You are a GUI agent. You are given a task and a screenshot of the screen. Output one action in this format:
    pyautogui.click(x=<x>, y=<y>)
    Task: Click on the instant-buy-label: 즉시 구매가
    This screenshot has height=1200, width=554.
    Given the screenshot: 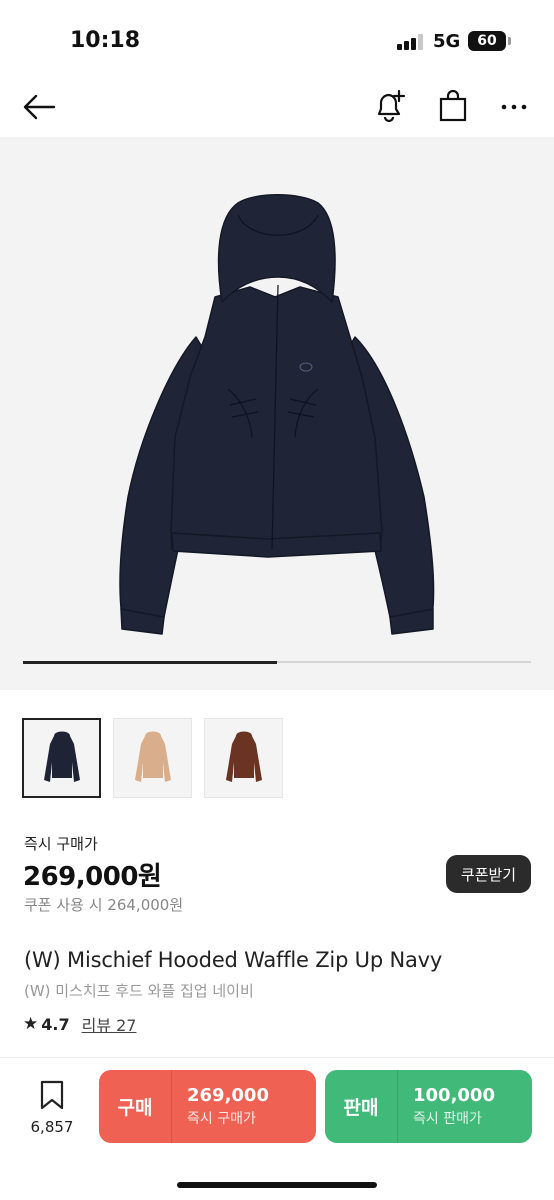 What is the action you would take?
    pyautogui.click(x=61, y=844)
    